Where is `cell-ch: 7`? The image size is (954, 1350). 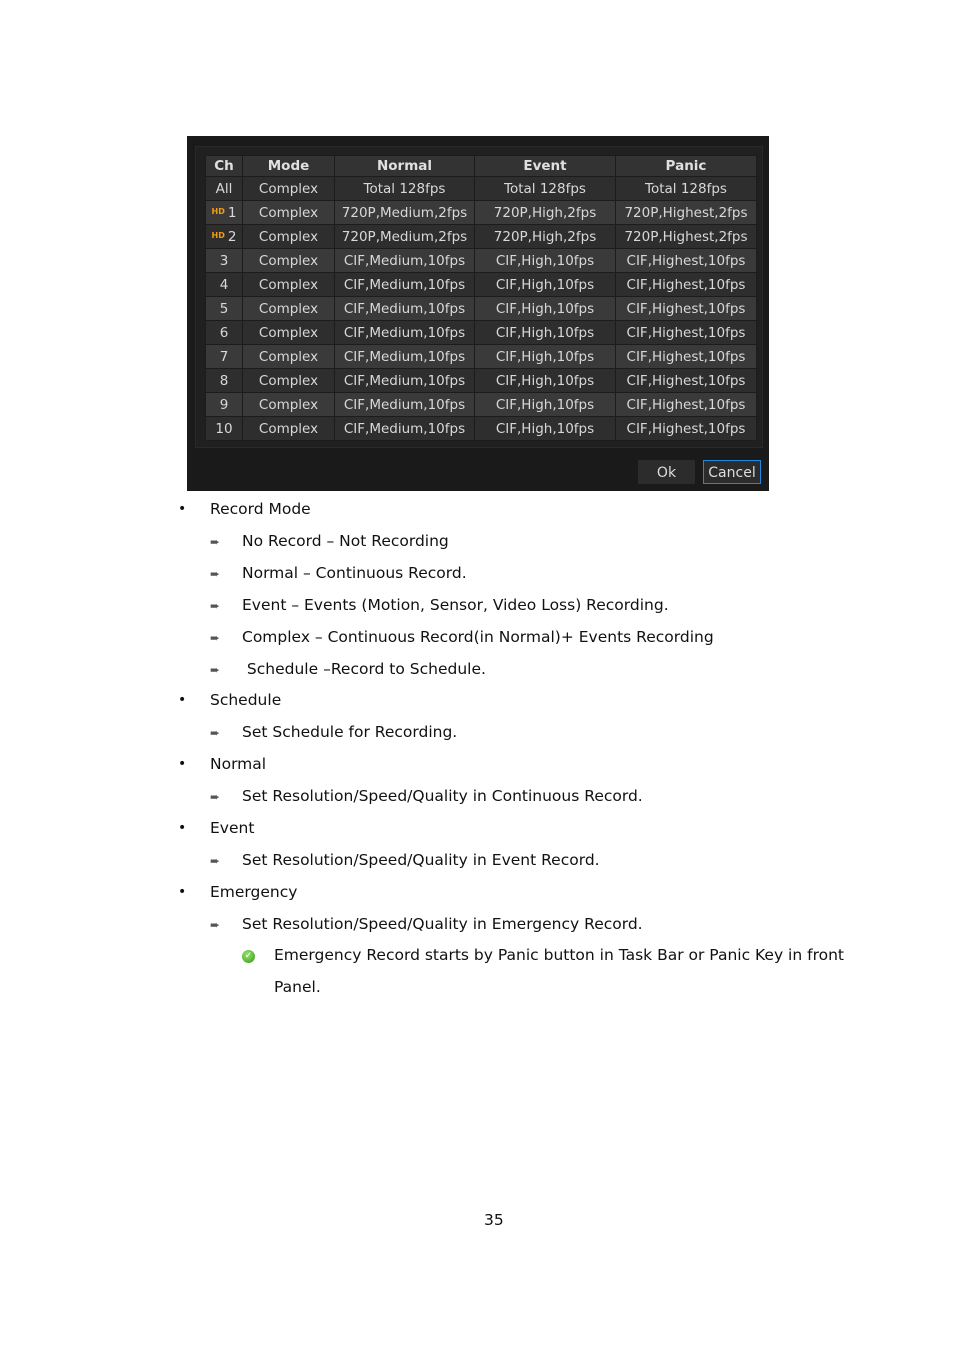 cell-ch: 7 is located at coordinates (224, 356).